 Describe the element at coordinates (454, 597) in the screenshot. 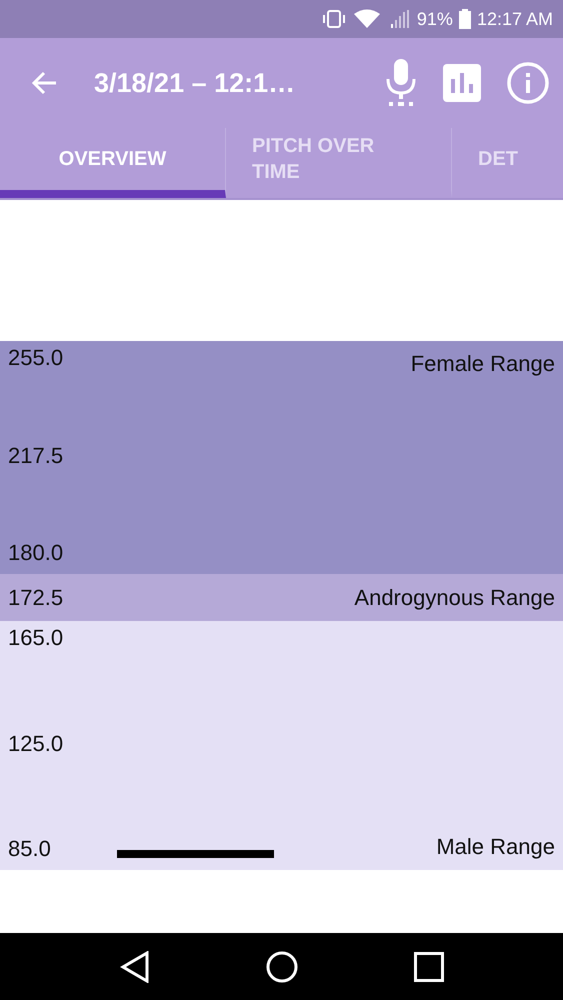

I see `range-label: Androgynous Range` at that location.